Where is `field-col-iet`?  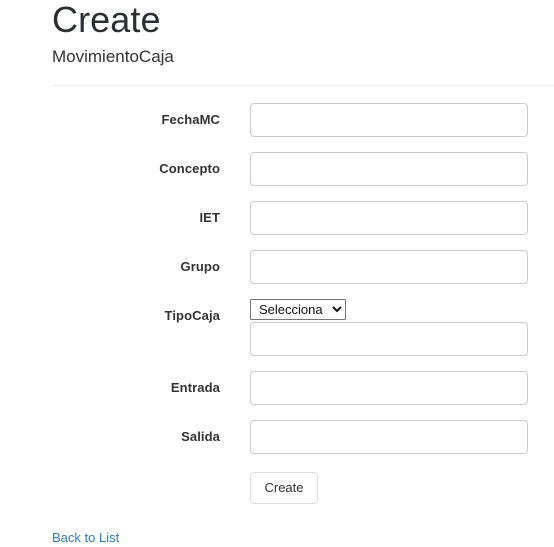
field-col-iet is located at coordinates (389, 218).